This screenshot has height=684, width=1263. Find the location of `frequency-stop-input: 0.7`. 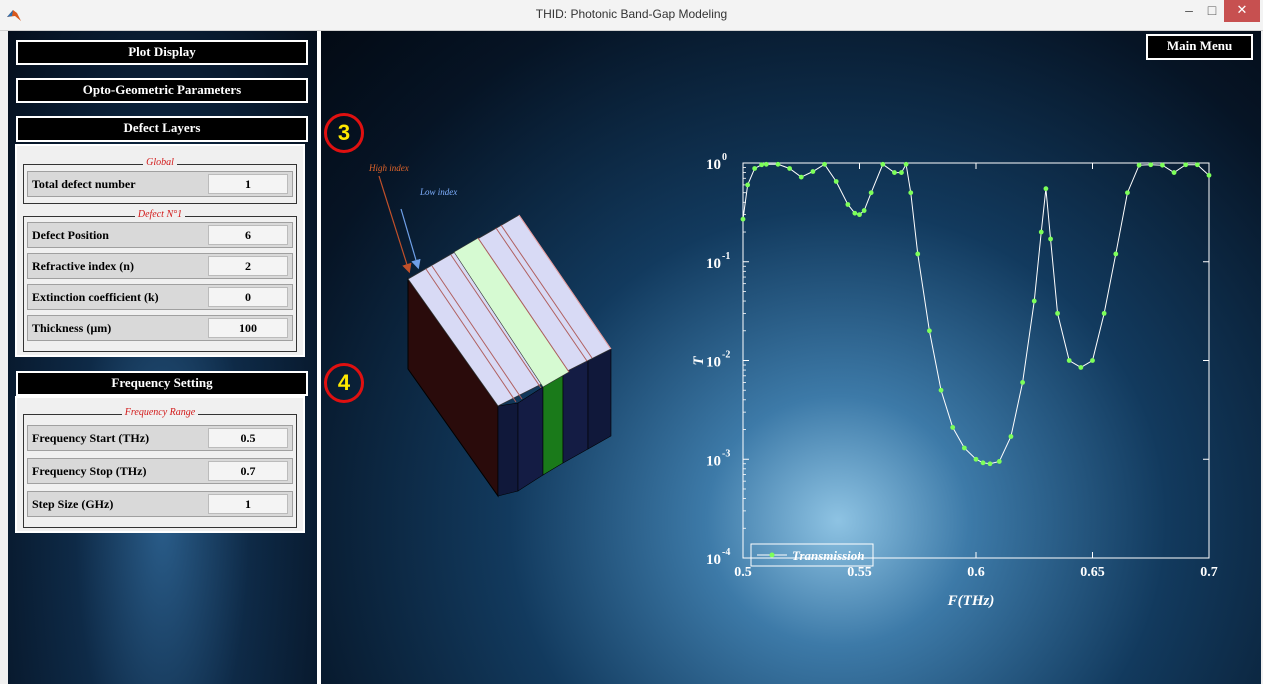

frequency-stop-input: 0.7 is located at coordinates (248, 471).